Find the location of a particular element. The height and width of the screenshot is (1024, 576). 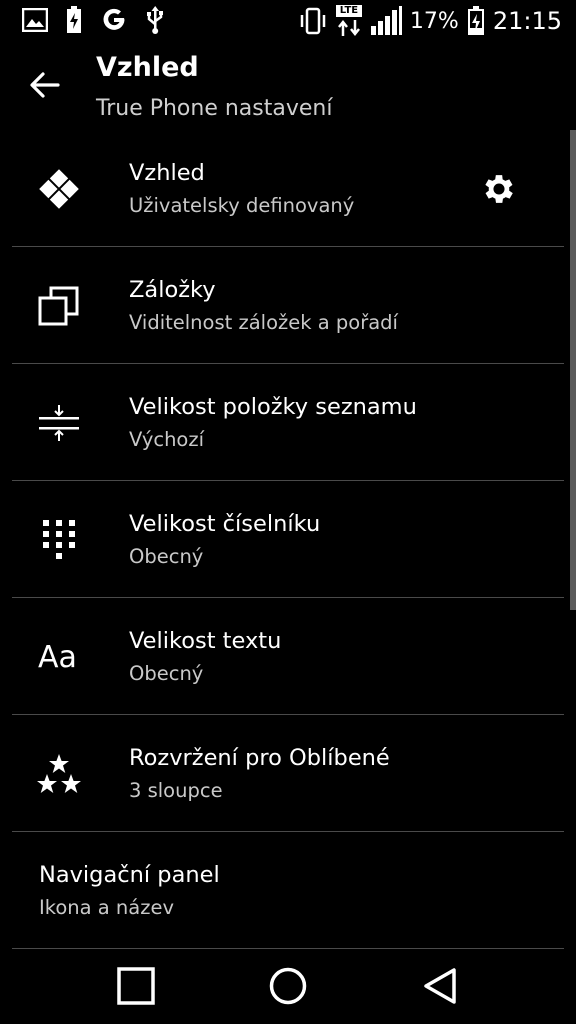

setting-navigation-panel: Navigační panel Ikona a název is located at coordinates (288, 890).